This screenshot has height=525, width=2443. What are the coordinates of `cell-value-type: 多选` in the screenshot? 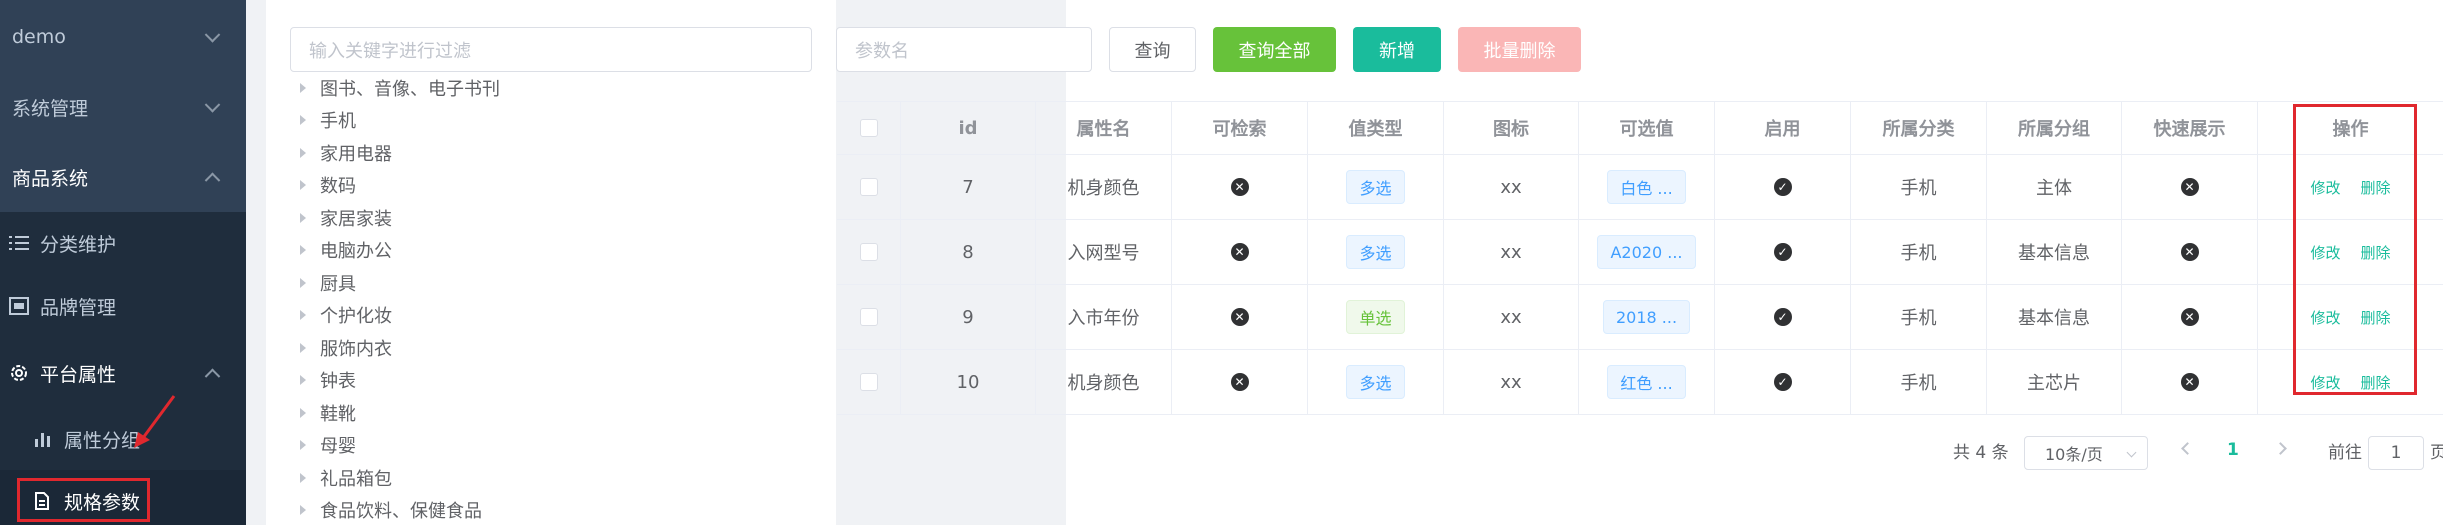 It's located at (1376, 382).